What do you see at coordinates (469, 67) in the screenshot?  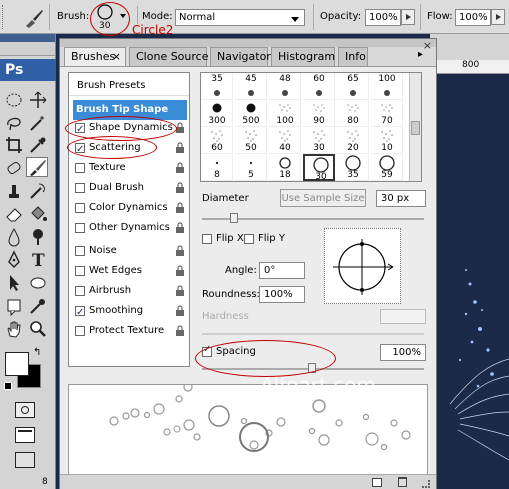 I see `horizontal-ruler: 800` at bounding box center [469, 67].